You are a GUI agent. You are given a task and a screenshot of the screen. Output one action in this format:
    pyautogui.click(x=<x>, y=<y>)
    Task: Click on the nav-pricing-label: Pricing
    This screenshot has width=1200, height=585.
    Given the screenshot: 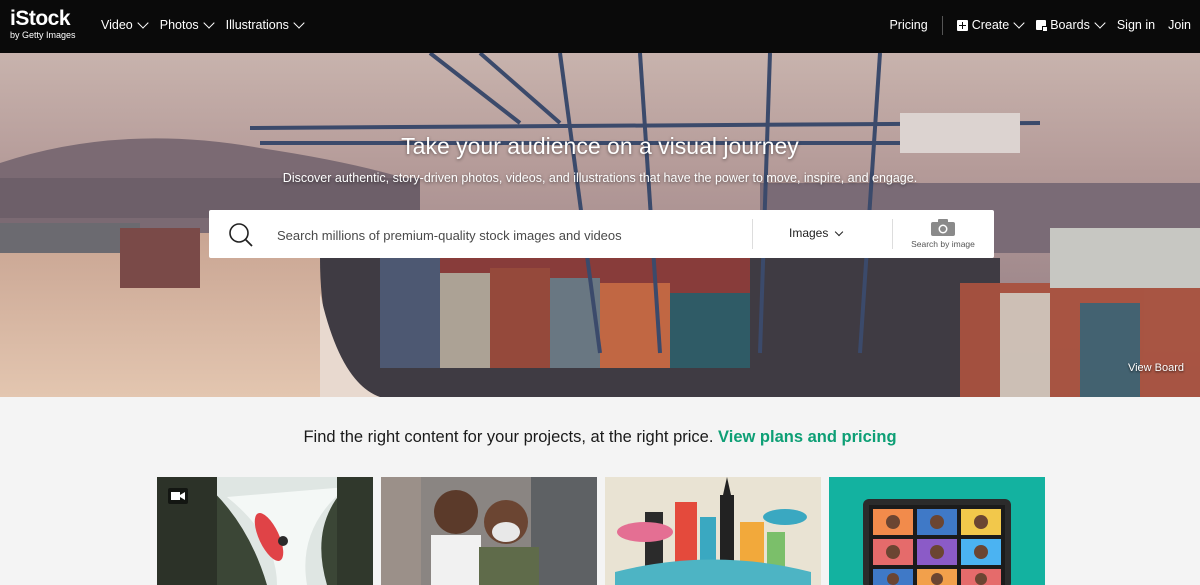 What is the action you would take?
    pyautogui.click(x=908, y=25)
    